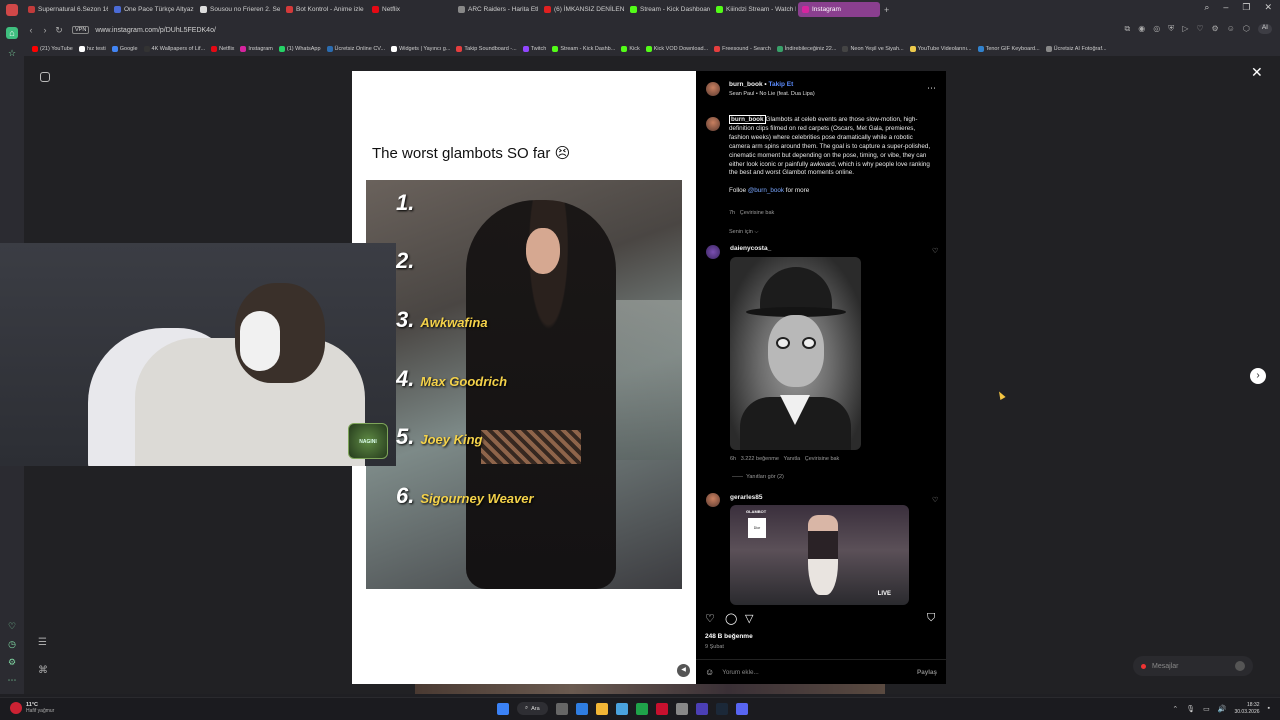 Image resolution: width=1280 pixels, height=720 pixels. Describe the element at coordinates (1175, 709) in the screenshot. I see `tray-overflow-icon: ⌃` at that location.